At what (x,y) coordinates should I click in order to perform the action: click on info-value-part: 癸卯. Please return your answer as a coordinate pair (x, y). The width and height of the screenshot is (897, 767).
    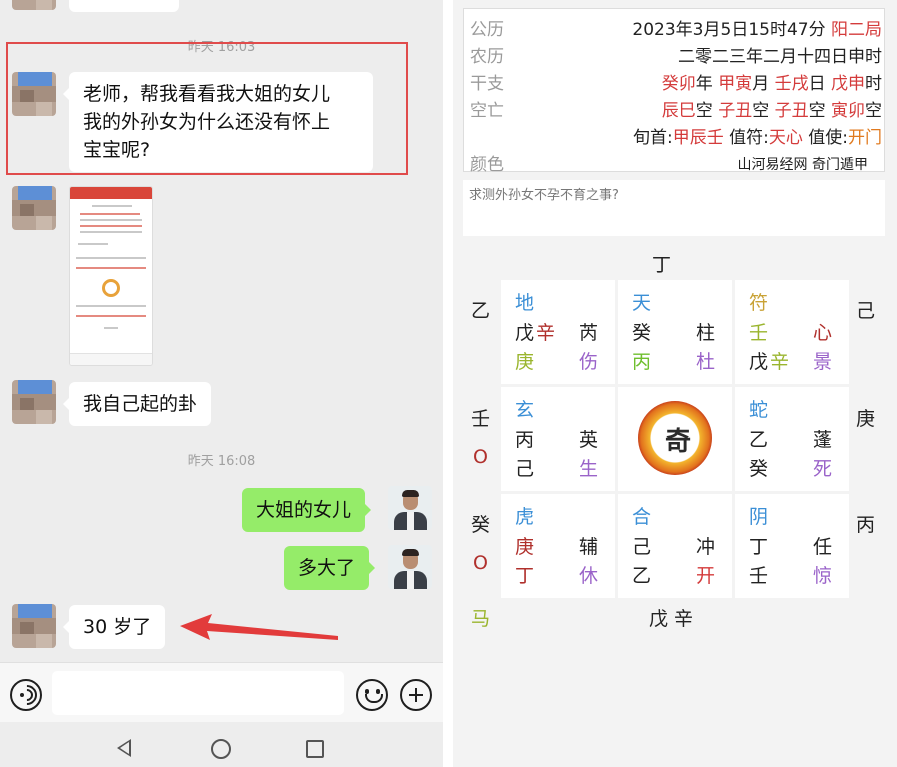
    Looking at the image, I should click on (678, 84).